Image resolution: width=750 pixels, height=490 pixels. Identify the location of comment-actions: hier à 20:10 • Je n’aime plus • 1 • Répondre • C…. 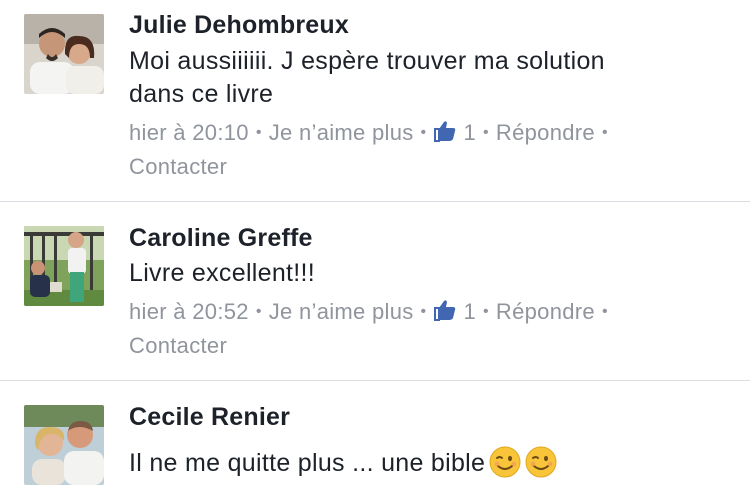
(429, 149).